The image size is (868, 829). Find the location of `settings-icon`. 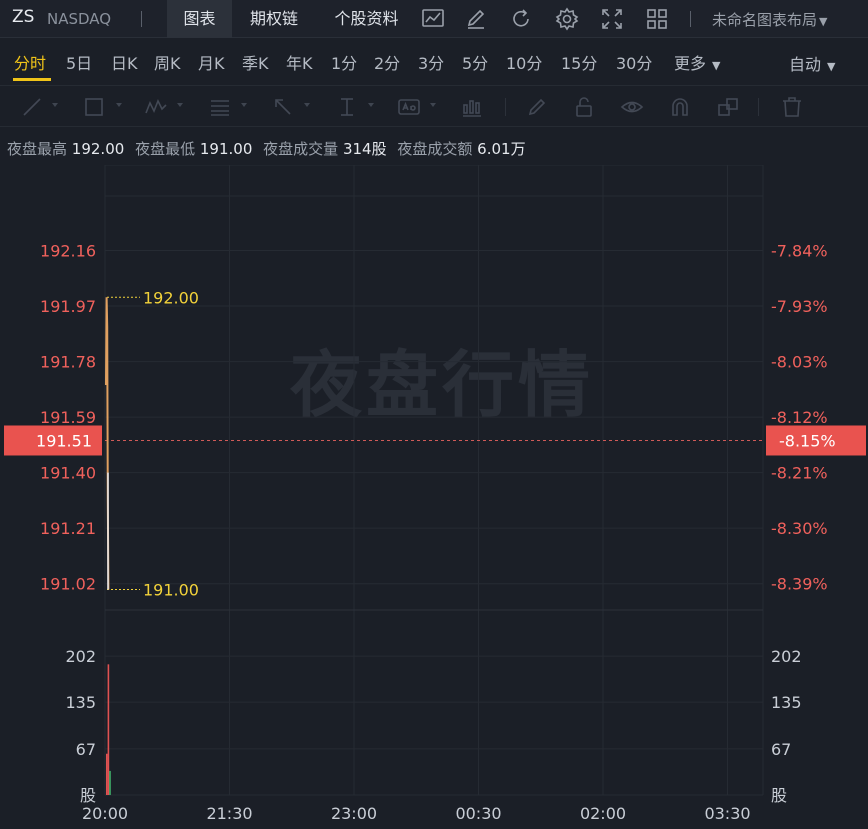

settings-icon is located at coordinates (567, 19).